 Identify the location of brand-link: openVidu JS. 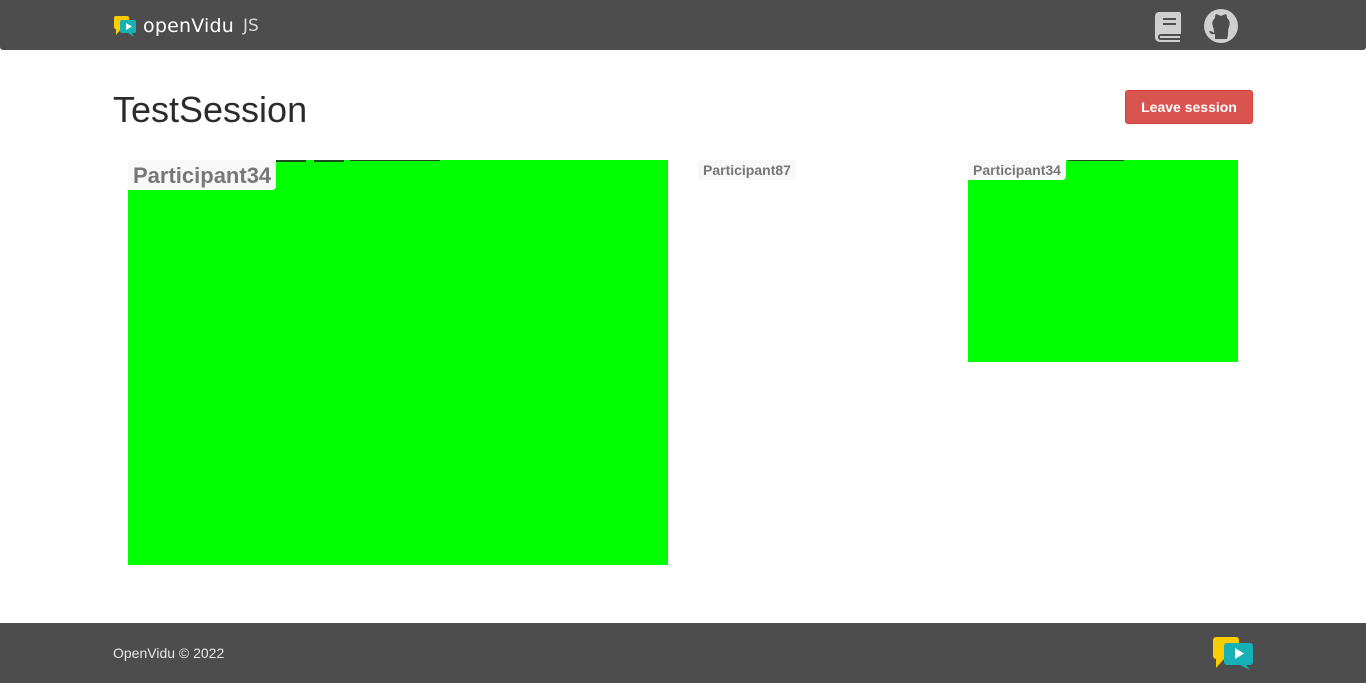
(186, 26).